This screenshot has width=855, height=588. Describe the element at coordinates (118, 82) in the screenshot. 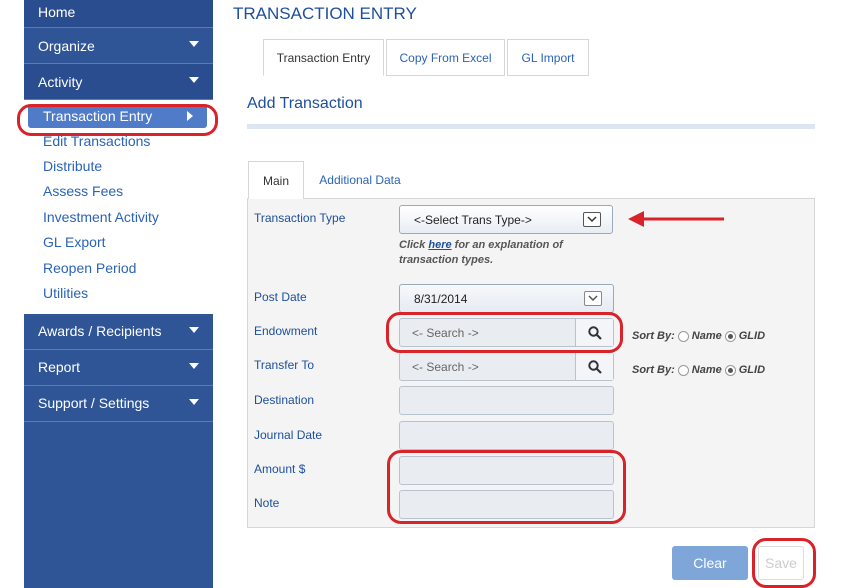

I see `nav-activity: Activity` at that location.